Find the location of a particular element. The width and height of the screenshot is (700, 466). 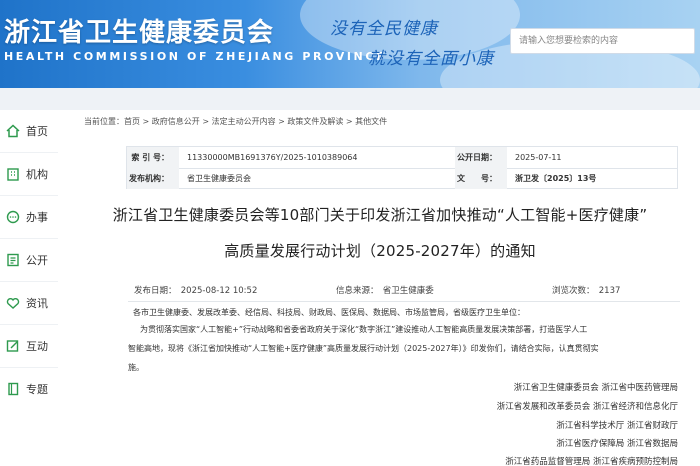

publish-date-value: 2025-07-11 is located at coordinates (538, 157).